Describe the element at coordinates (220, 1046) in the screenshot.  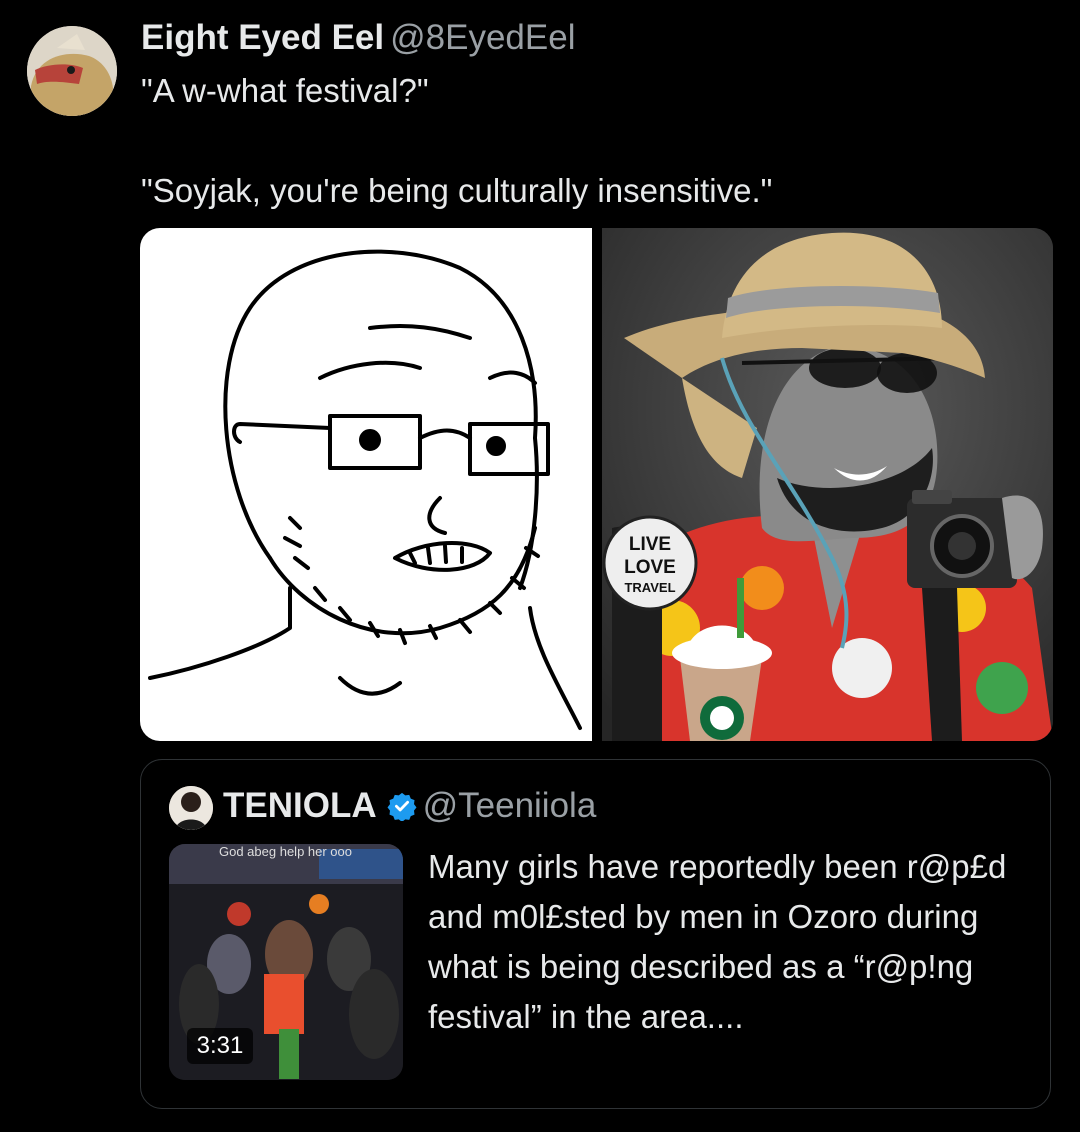
I see `video-duration: 3:31` at that location.